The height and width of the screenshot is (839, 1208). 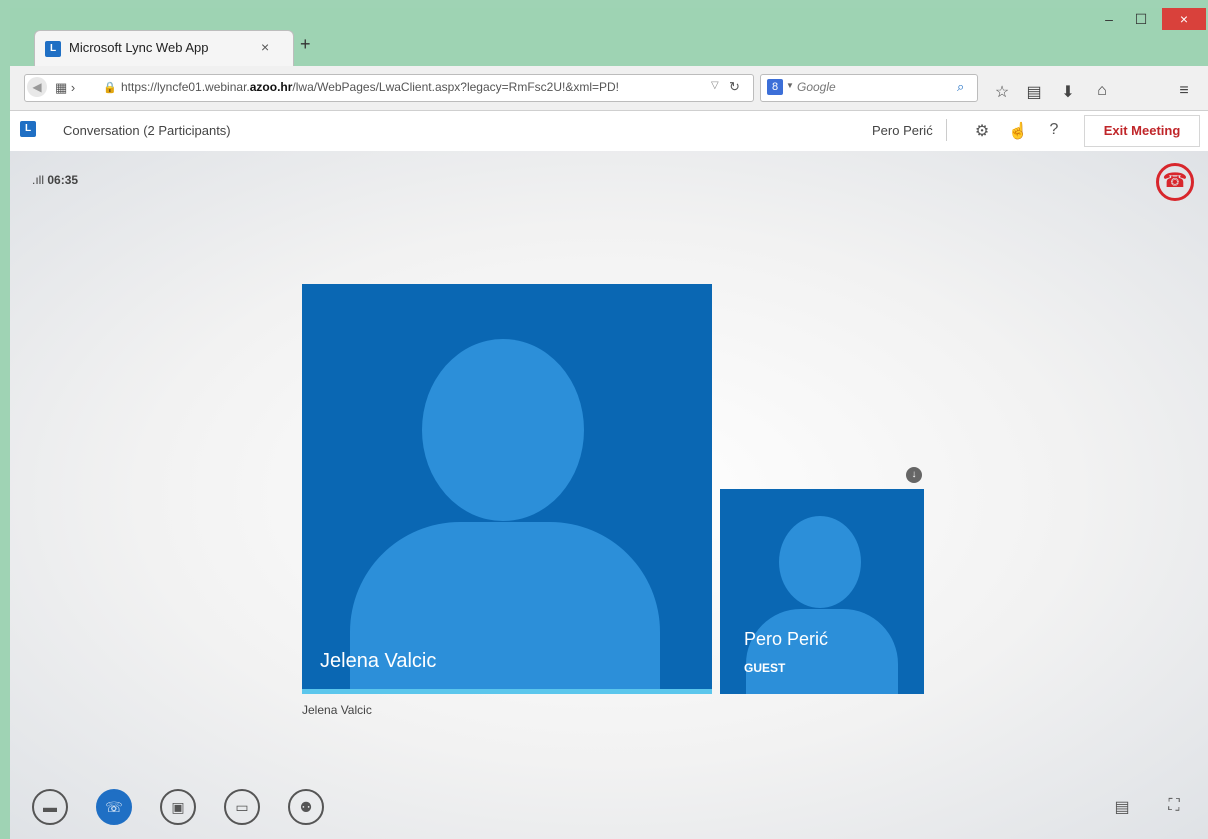 What do you see at coordinates (1122, 807) in the screenshot?
I see `layout-icon: ▤` at bounding box center [1122, 807].